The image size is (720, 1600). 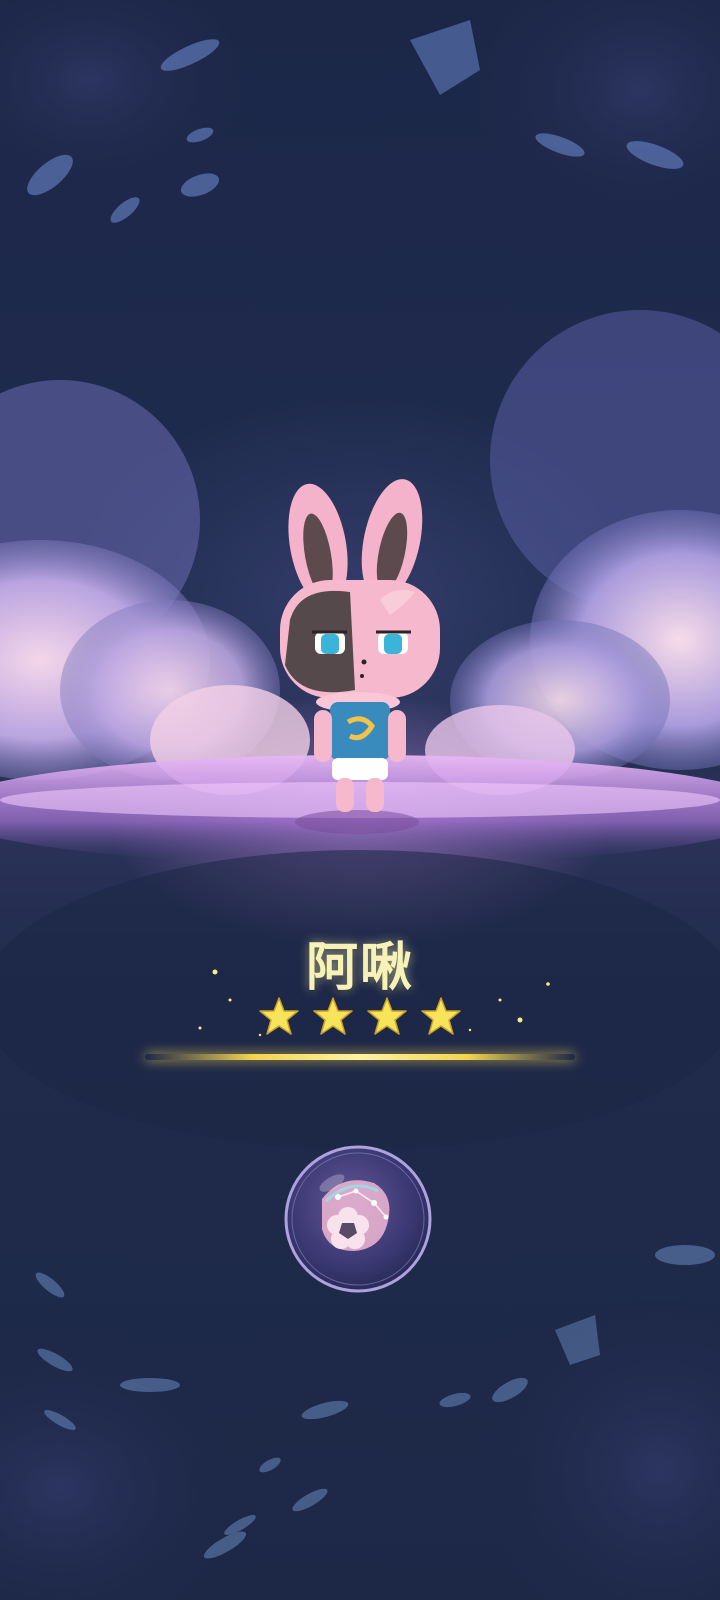 I want to click on pink-bunny-character, so click(x=360, y=656).